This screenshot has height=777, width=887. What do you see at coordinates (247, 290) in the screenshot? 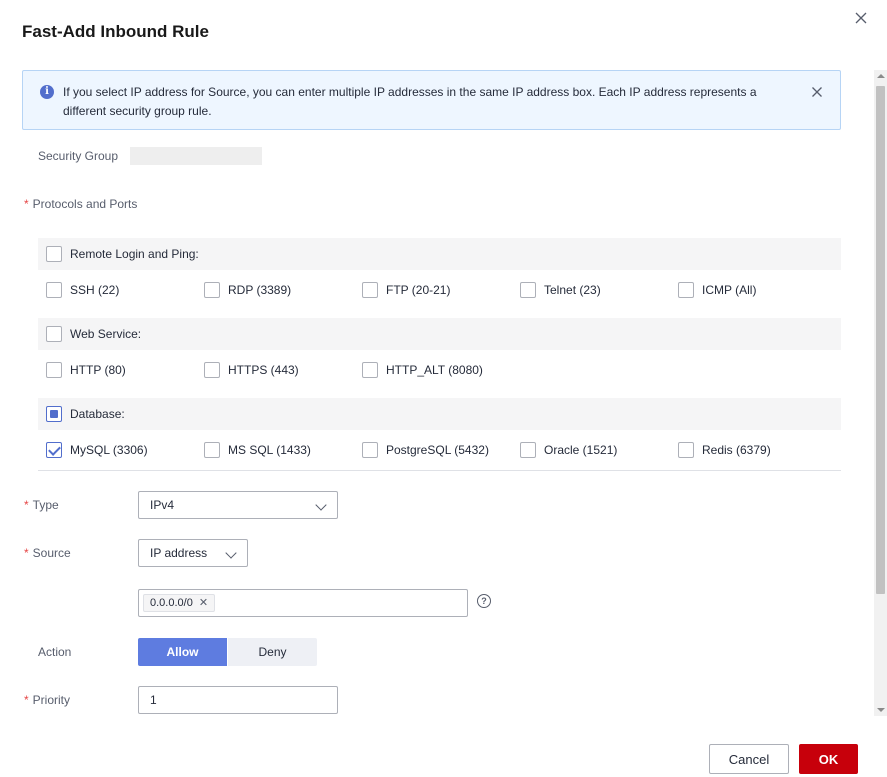
I see `option-rdp: RDP (3389)` at bounding box center [247, 290].